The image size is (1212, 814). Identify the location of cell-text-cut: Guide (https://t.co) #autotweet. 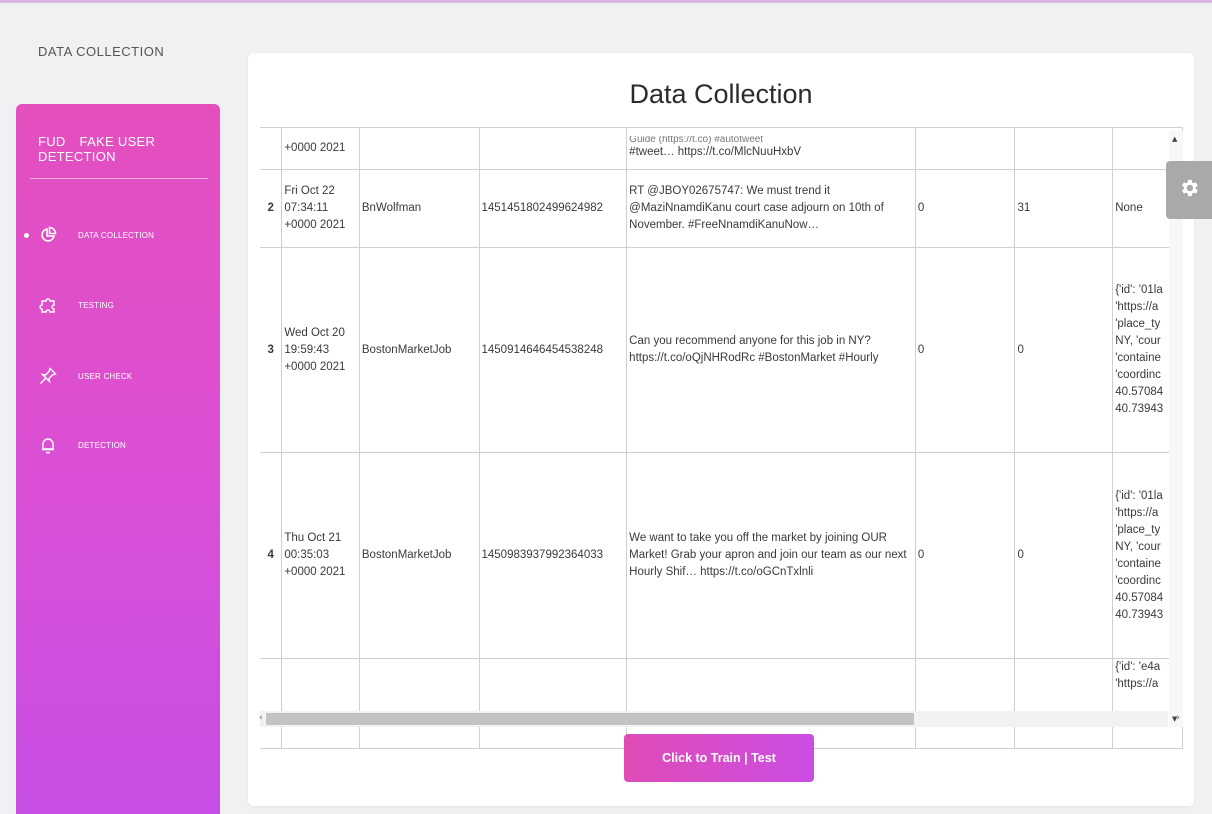
(696, 140).